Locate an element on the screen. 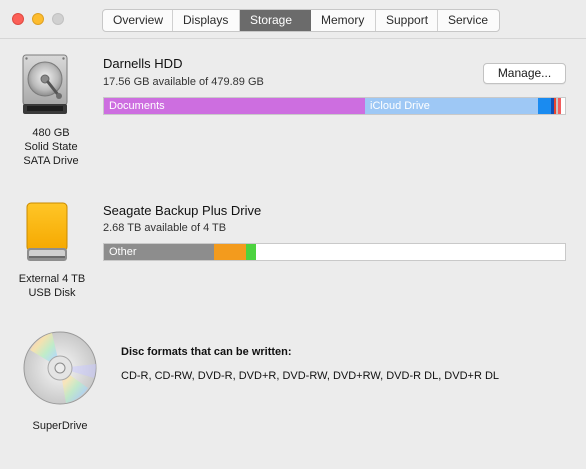  hdd-caption: 480 GB Solid State SATA Drive is located at coordinates (51, 147).